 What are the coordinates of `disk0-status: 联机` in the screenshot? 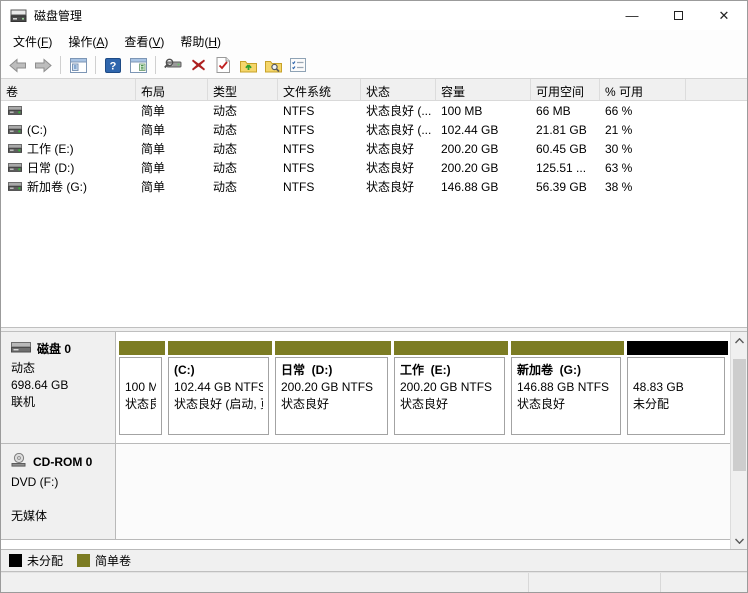 It's located at (23, 402).